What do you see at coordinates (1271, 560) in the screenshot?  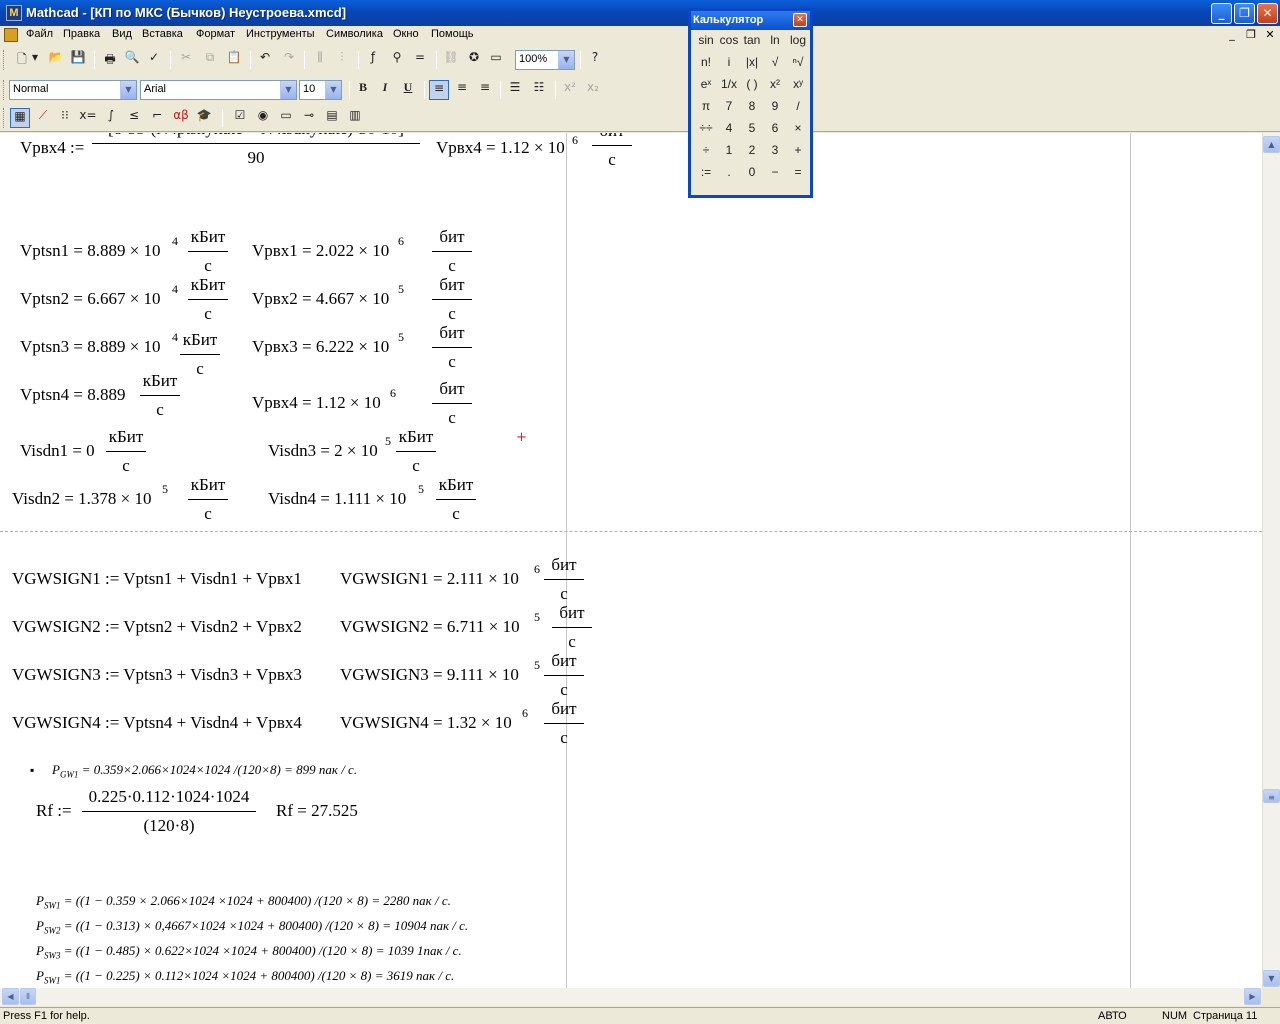 I see `vertical-scrollbar: ▲ ≡ ▼` at bounding box center [1271, 560].